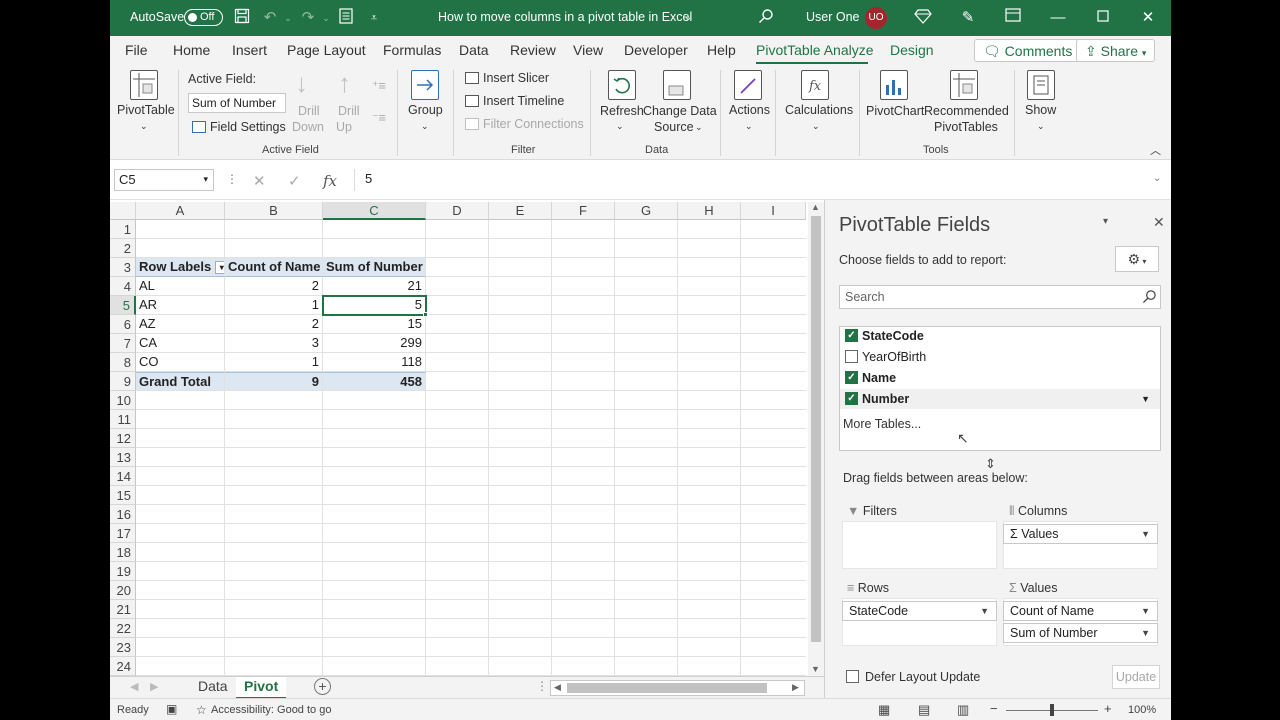 This screenshot has width=1280, height=720. What do you see at coordinates (667, 688) in the screenshot?
I see `horizontal-scroll-thumb` at bounding box center [667, 688].